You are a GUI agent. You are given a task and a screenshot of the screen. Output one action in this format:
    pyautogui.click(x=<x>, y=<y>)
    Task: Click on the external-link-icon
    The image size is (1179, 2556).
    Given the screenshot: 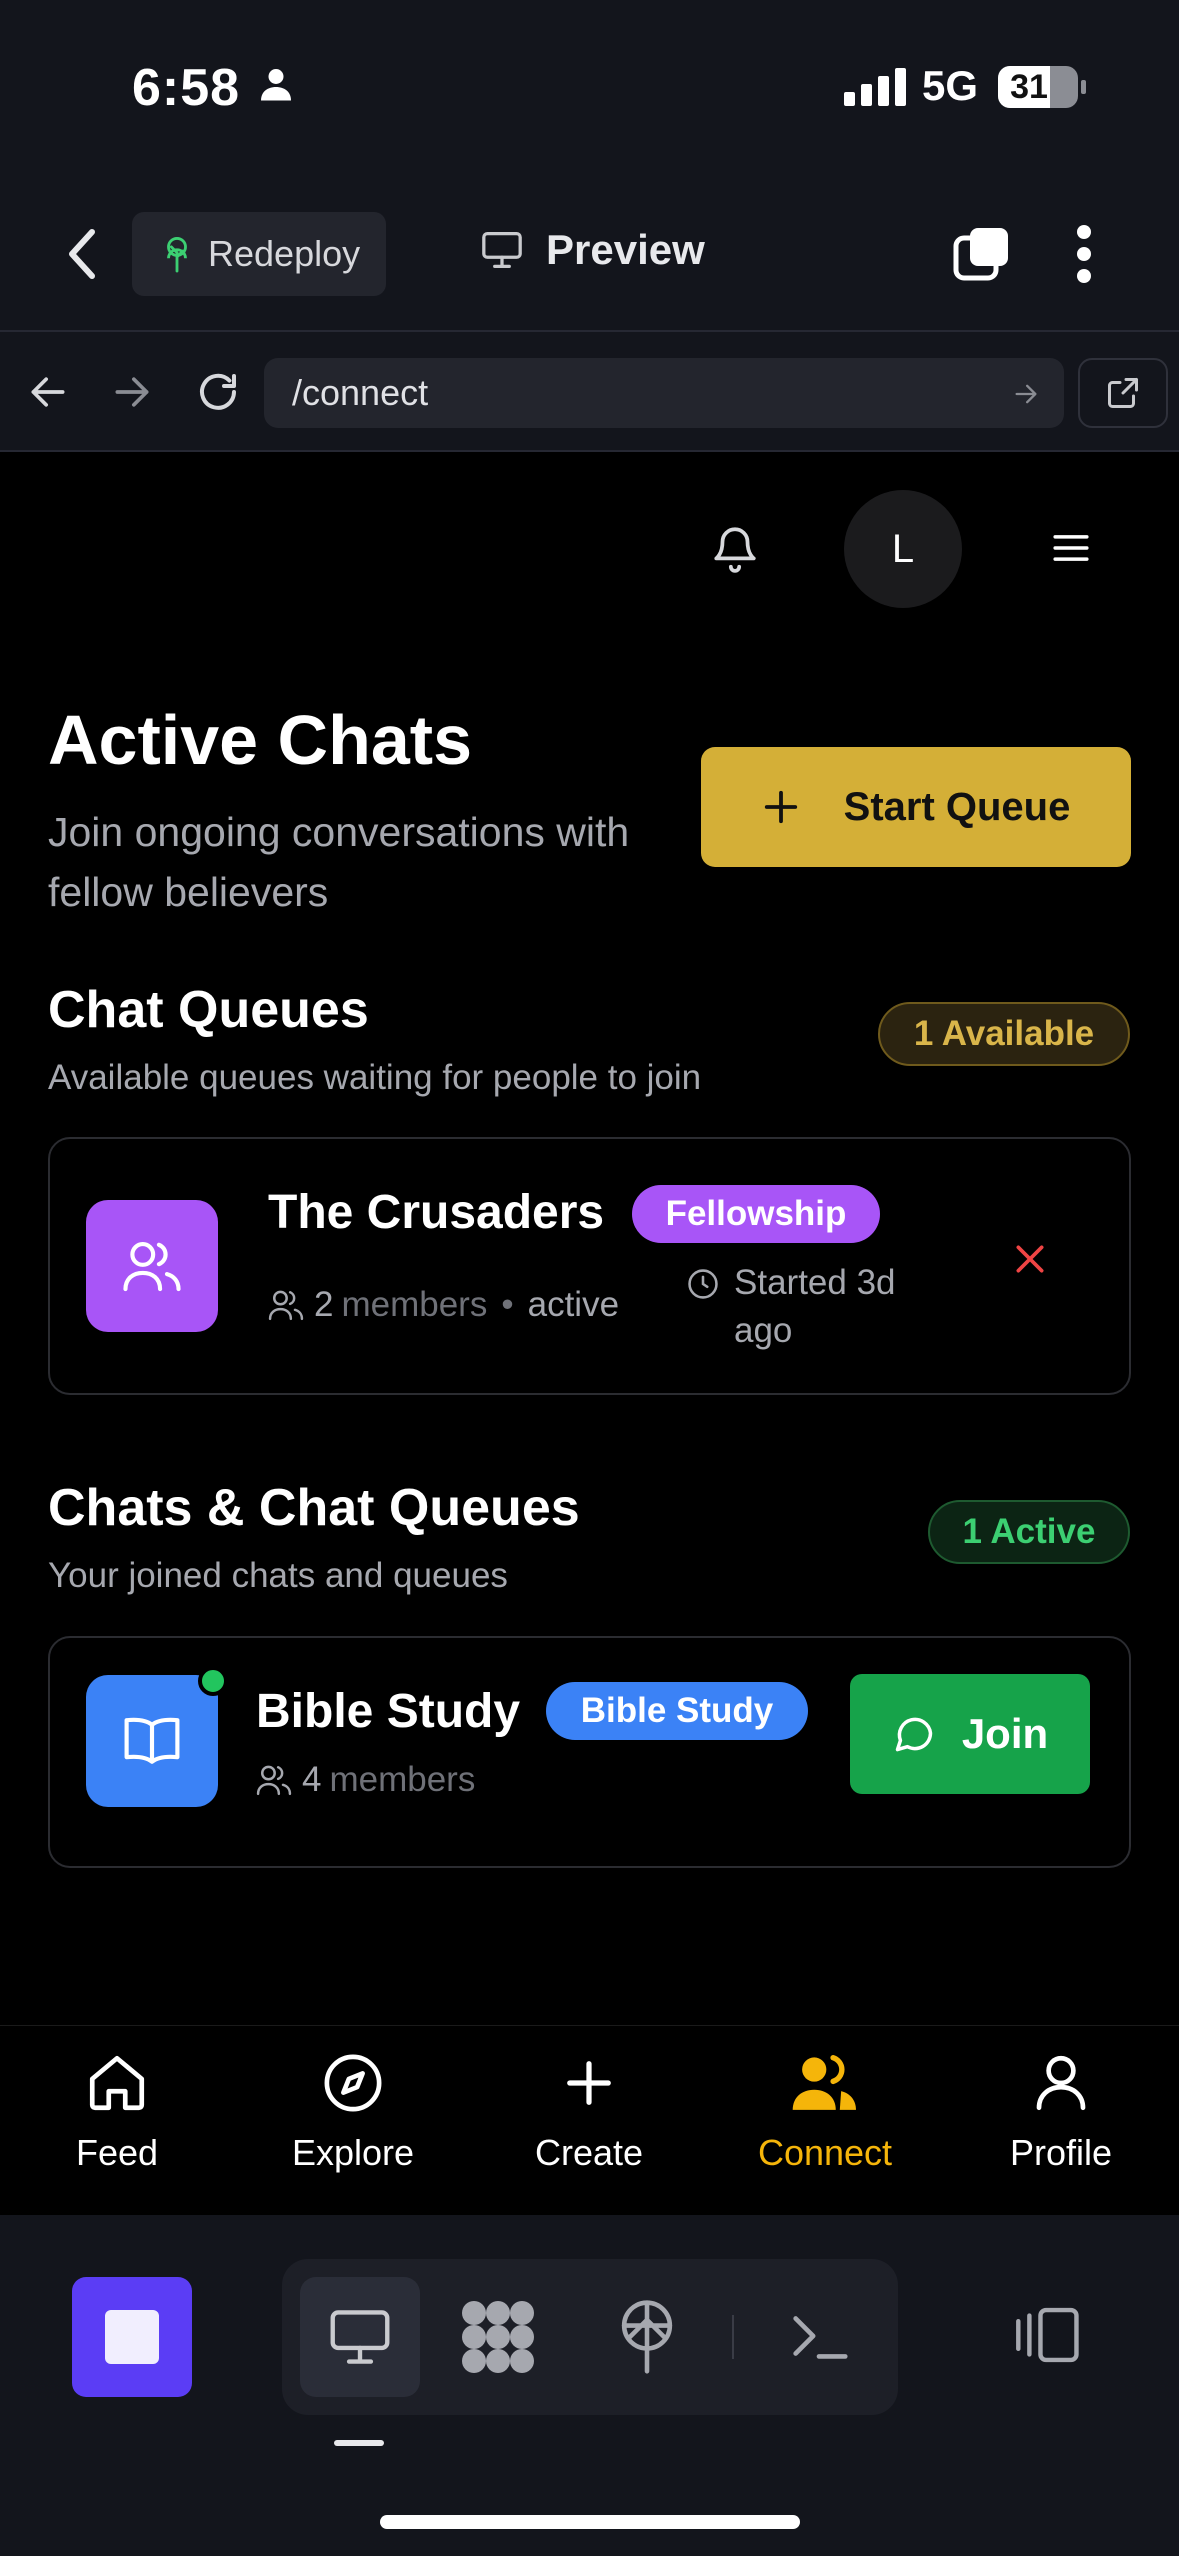 What is the action you would take?
    pyautogui.click(x=1123, y=393)
    